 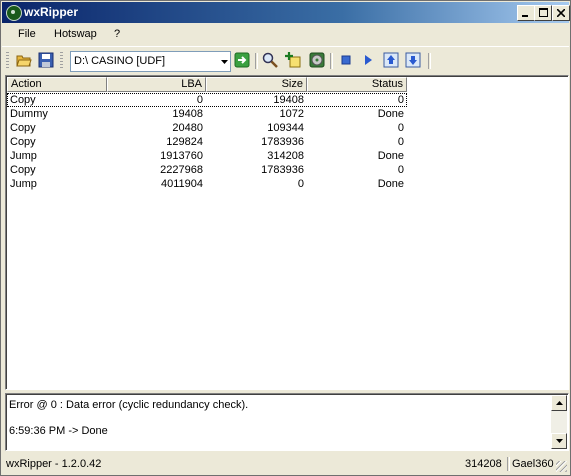 What do you see at coordinates (559, 403) in the screenshot?
I see `scroll-up-button` at bounding box center [559, 403].